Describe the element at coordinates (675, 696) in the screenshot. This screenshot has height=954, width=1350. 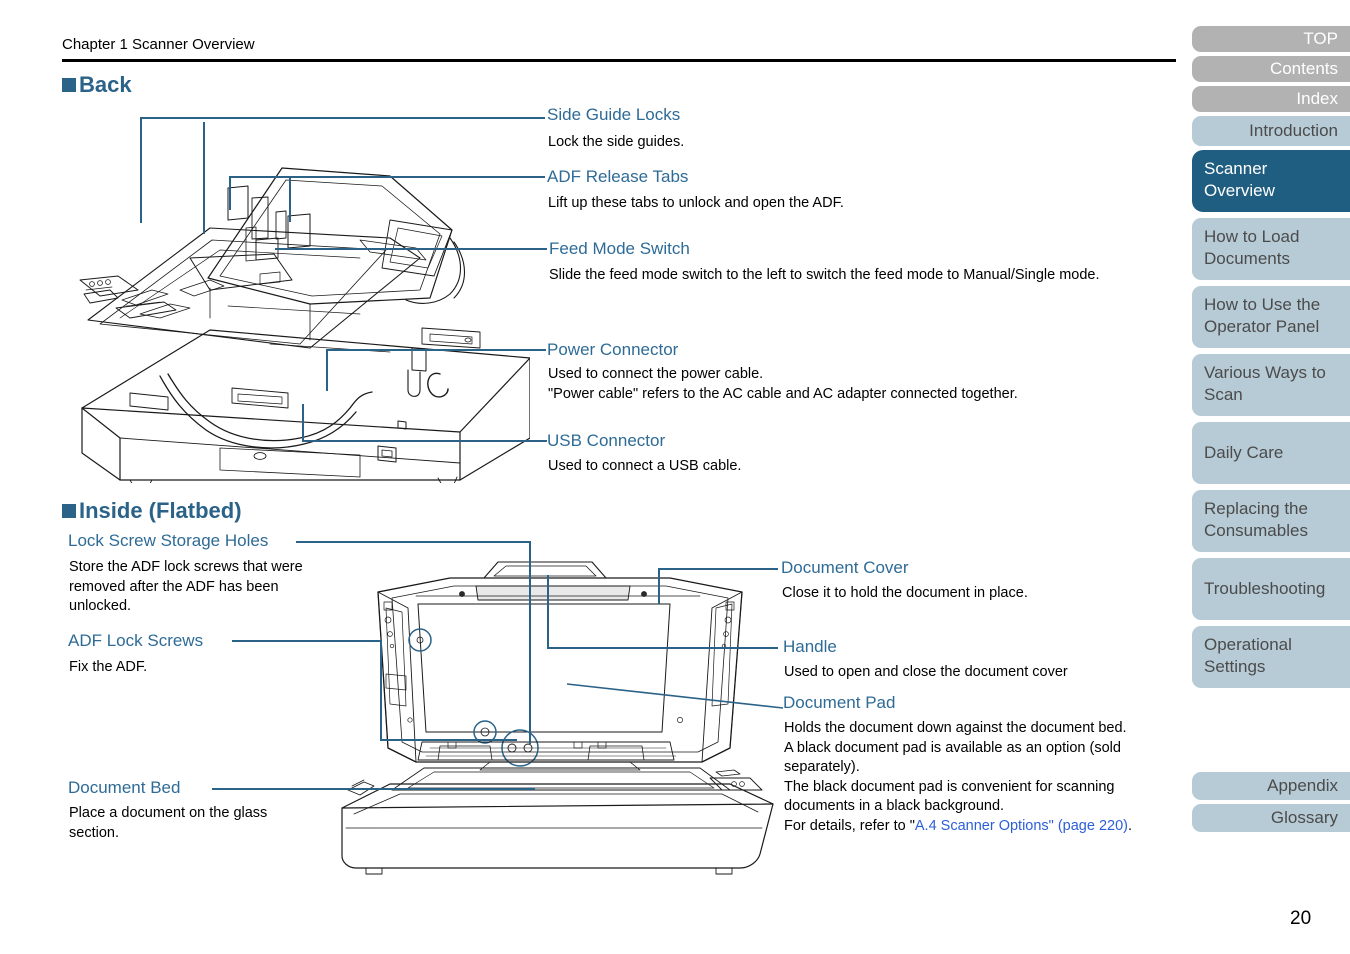
I see `leader-line-document-pad-diagonal` at that location.